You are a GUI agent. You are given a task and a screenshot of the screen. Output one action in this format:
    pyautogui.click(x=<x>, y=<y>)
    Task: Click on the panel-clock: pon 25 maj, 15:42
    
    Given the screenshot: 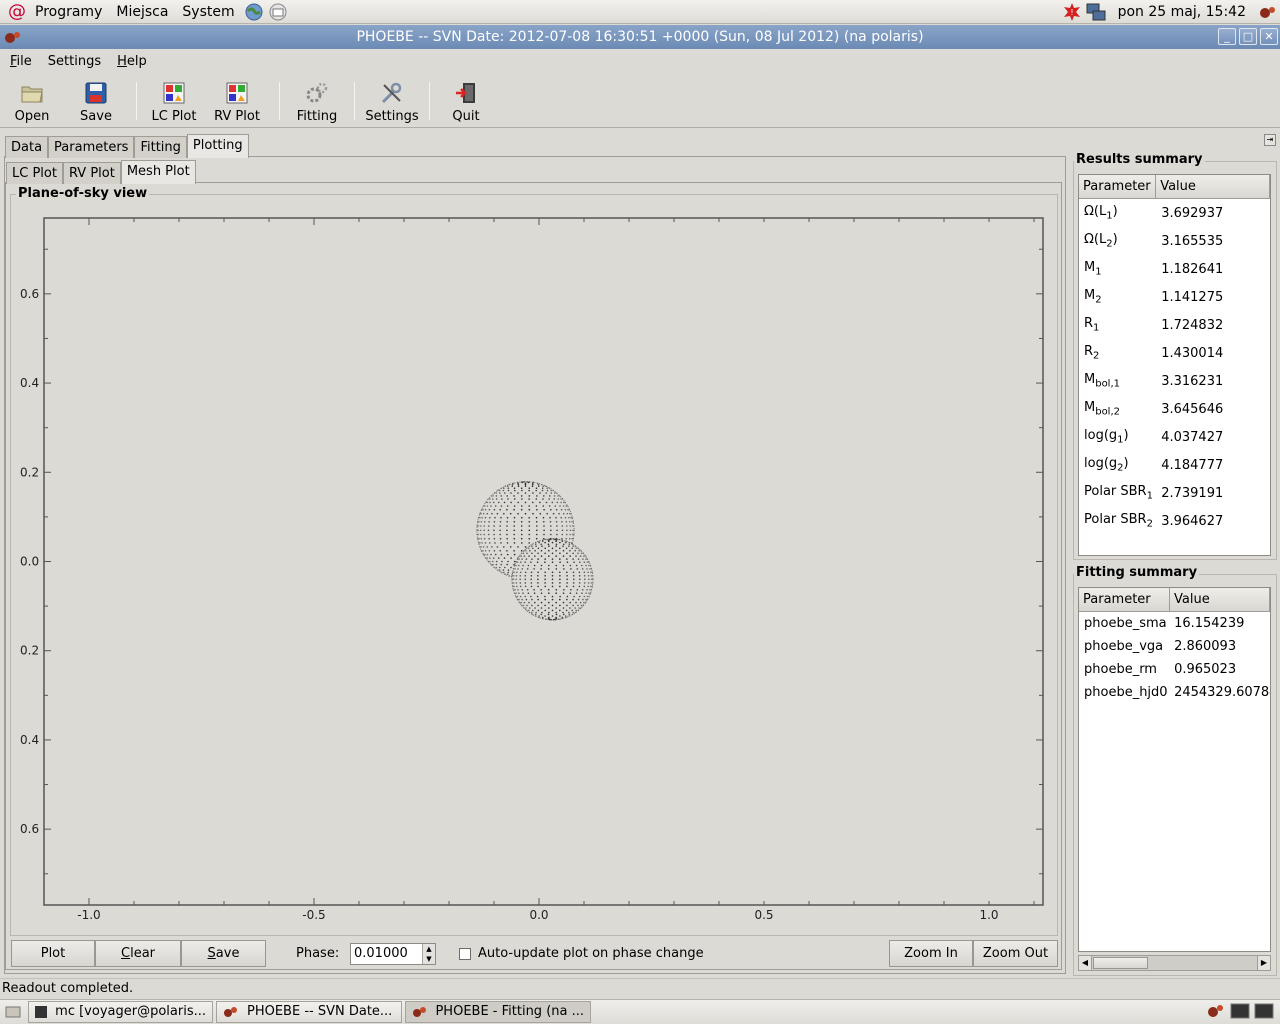 What is the action you would take?
    pyautogui.click(x=1182, y=12)
    